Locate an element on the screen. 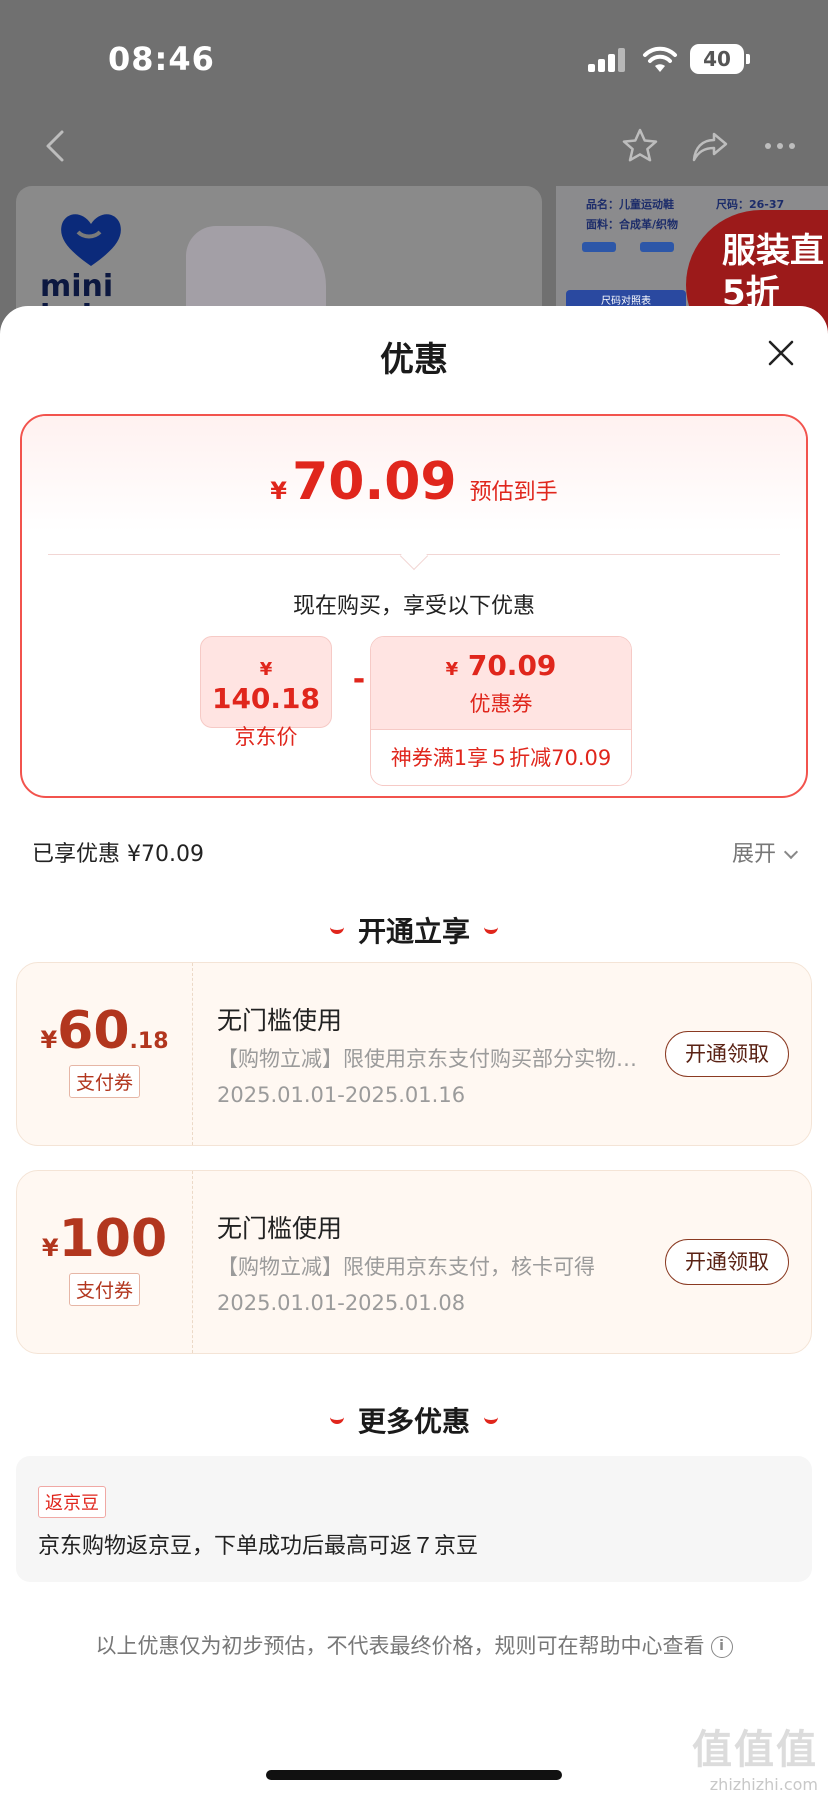 Image resolution: width=828 pixels, height=1800 pixels. enjoyed-discount: 已享优惠 ¥70.09 is located at coordinates (118, 854).